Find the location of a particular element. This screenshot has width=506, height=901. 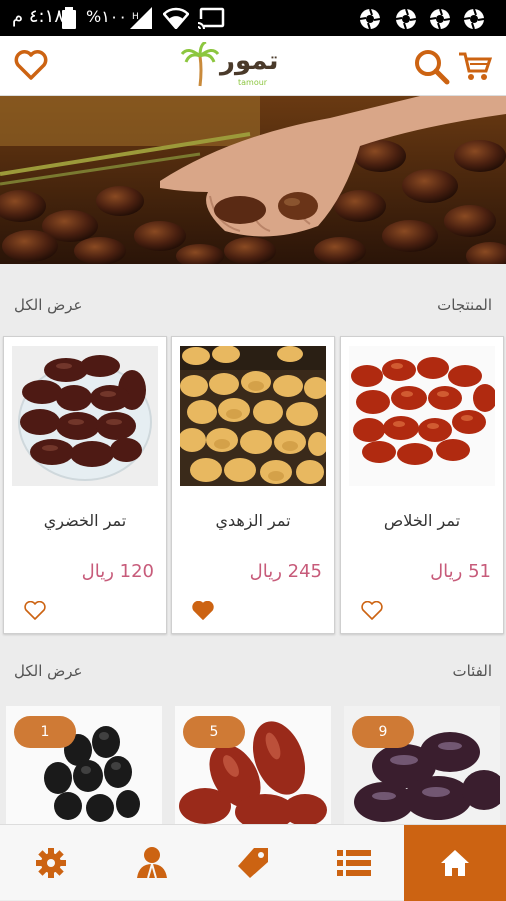

product-card: تمر الخلاص 51 ريال is located at coordinates (422, 485).